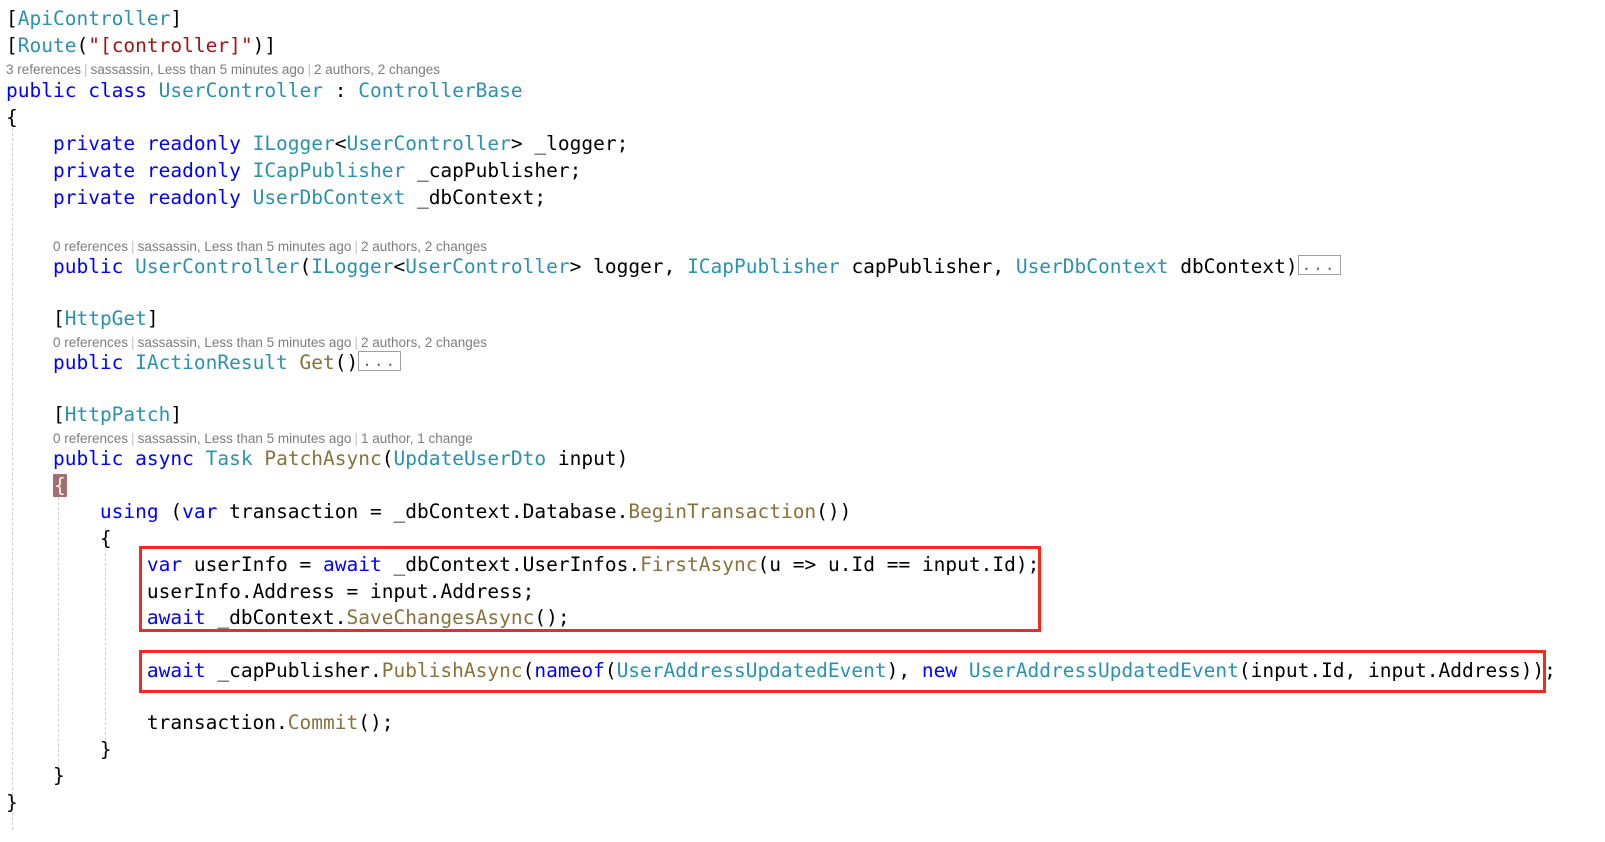 The width and height of the screenshot is (1605, 842). I want to click on code-line-class-close-brace: }, so click(12, 803).